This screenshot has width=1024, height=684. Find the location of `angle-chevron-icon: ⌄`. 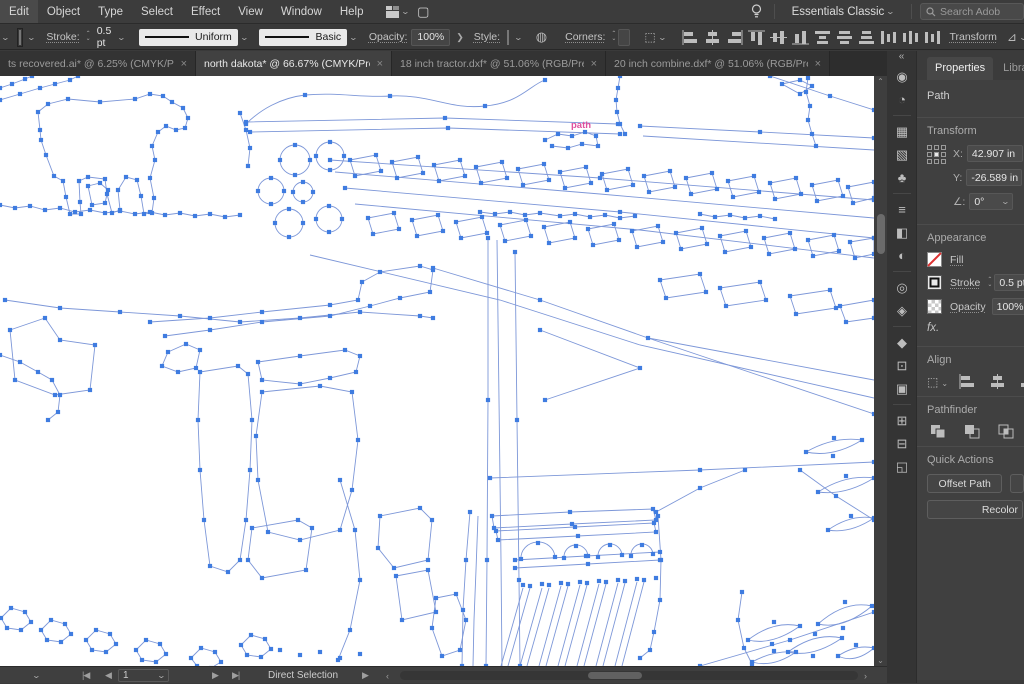

angle-chevron-icon: ⌄ is located at coordinates (1004, 201).